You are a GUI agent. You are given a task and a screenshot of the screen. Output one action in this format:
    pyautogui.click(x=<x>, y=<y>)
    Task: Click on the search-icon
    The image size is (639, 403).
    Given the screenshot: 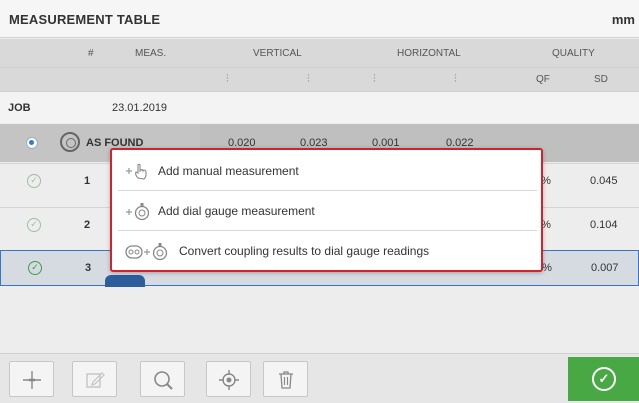 What is the action you would take?
    pyautogui.click(x=163, y=379)
    